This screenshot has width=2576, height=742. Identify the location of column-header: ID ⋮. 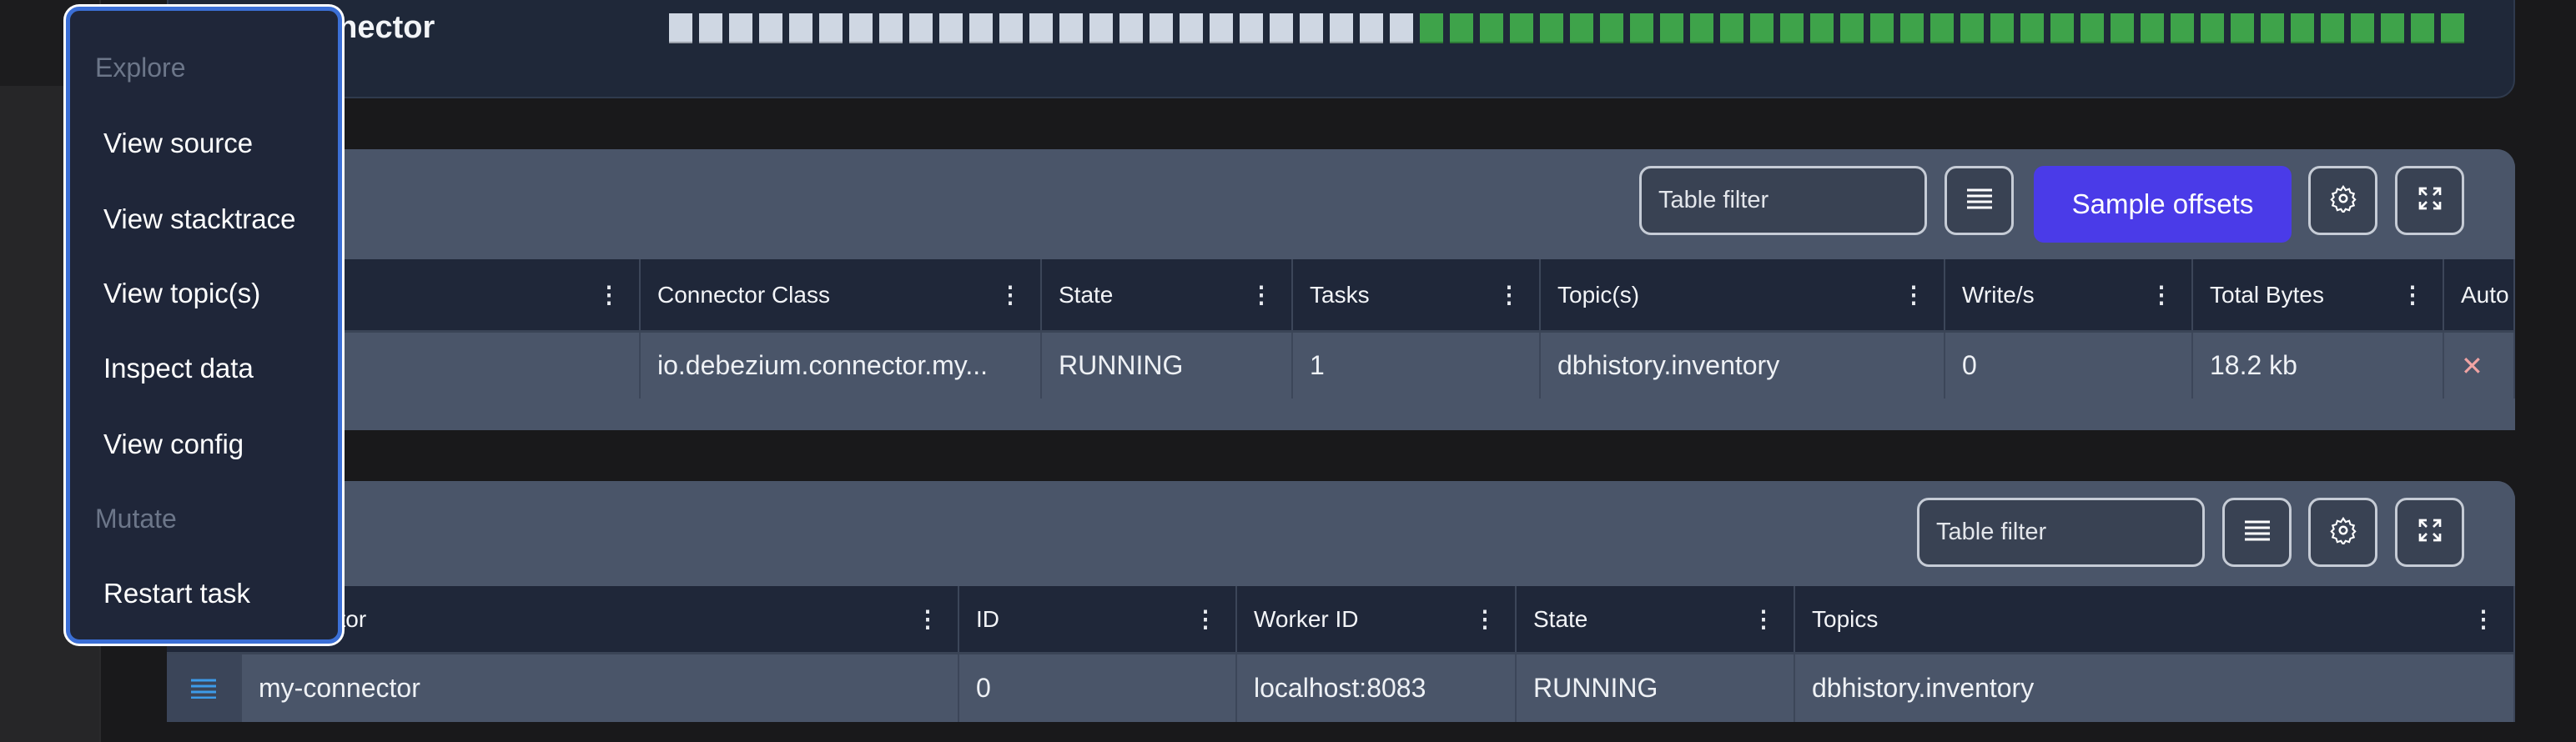
(1098, 619).